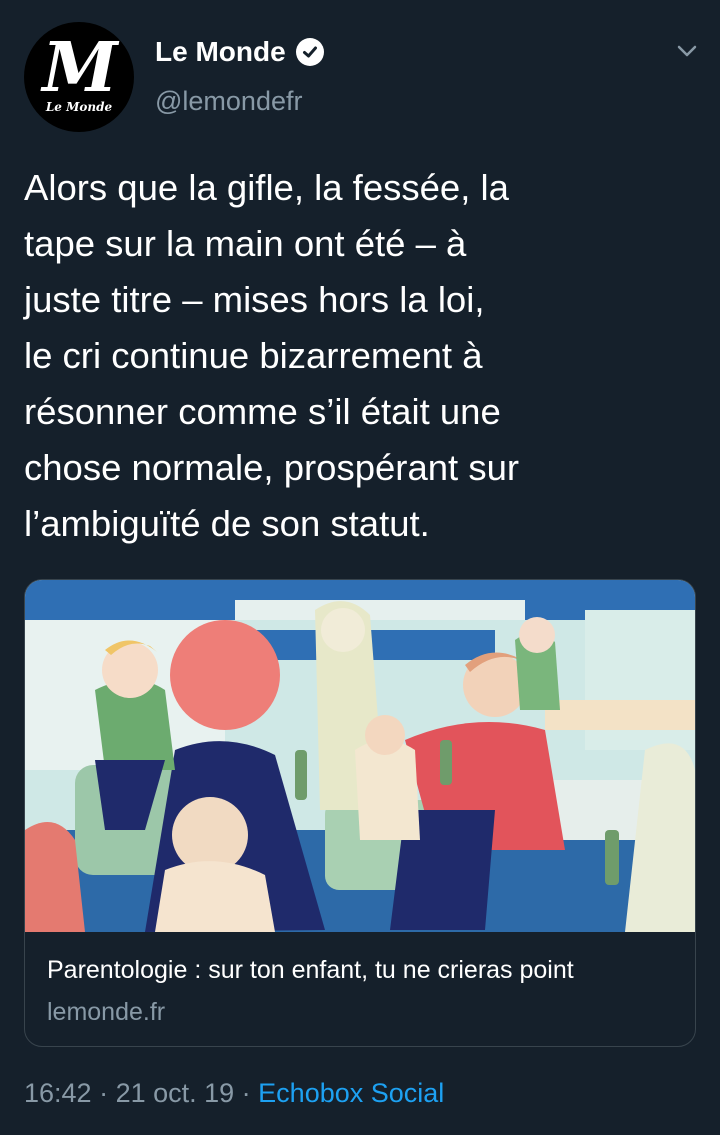  I want to click on avatar-logo-letter: M, so click(79, 68).